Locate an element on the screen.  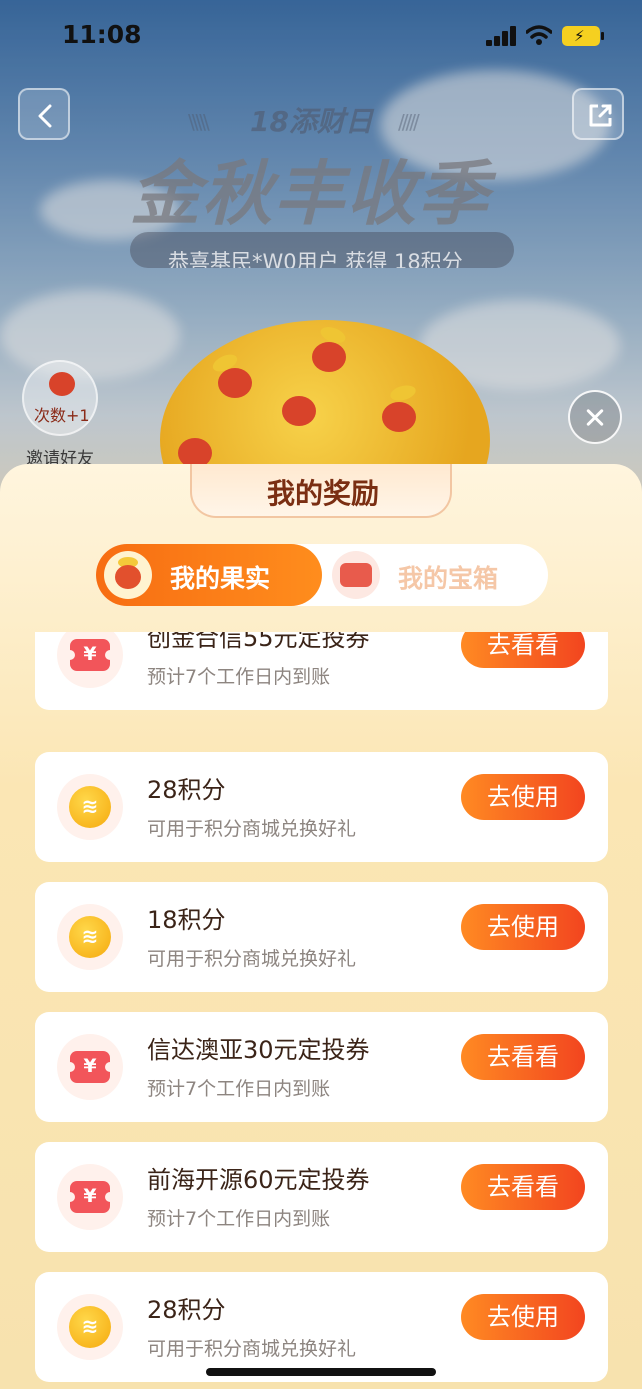
winner-ticker: 恭喜基民*W0用户 获得 18积分 is located at coordinates (322, 250).